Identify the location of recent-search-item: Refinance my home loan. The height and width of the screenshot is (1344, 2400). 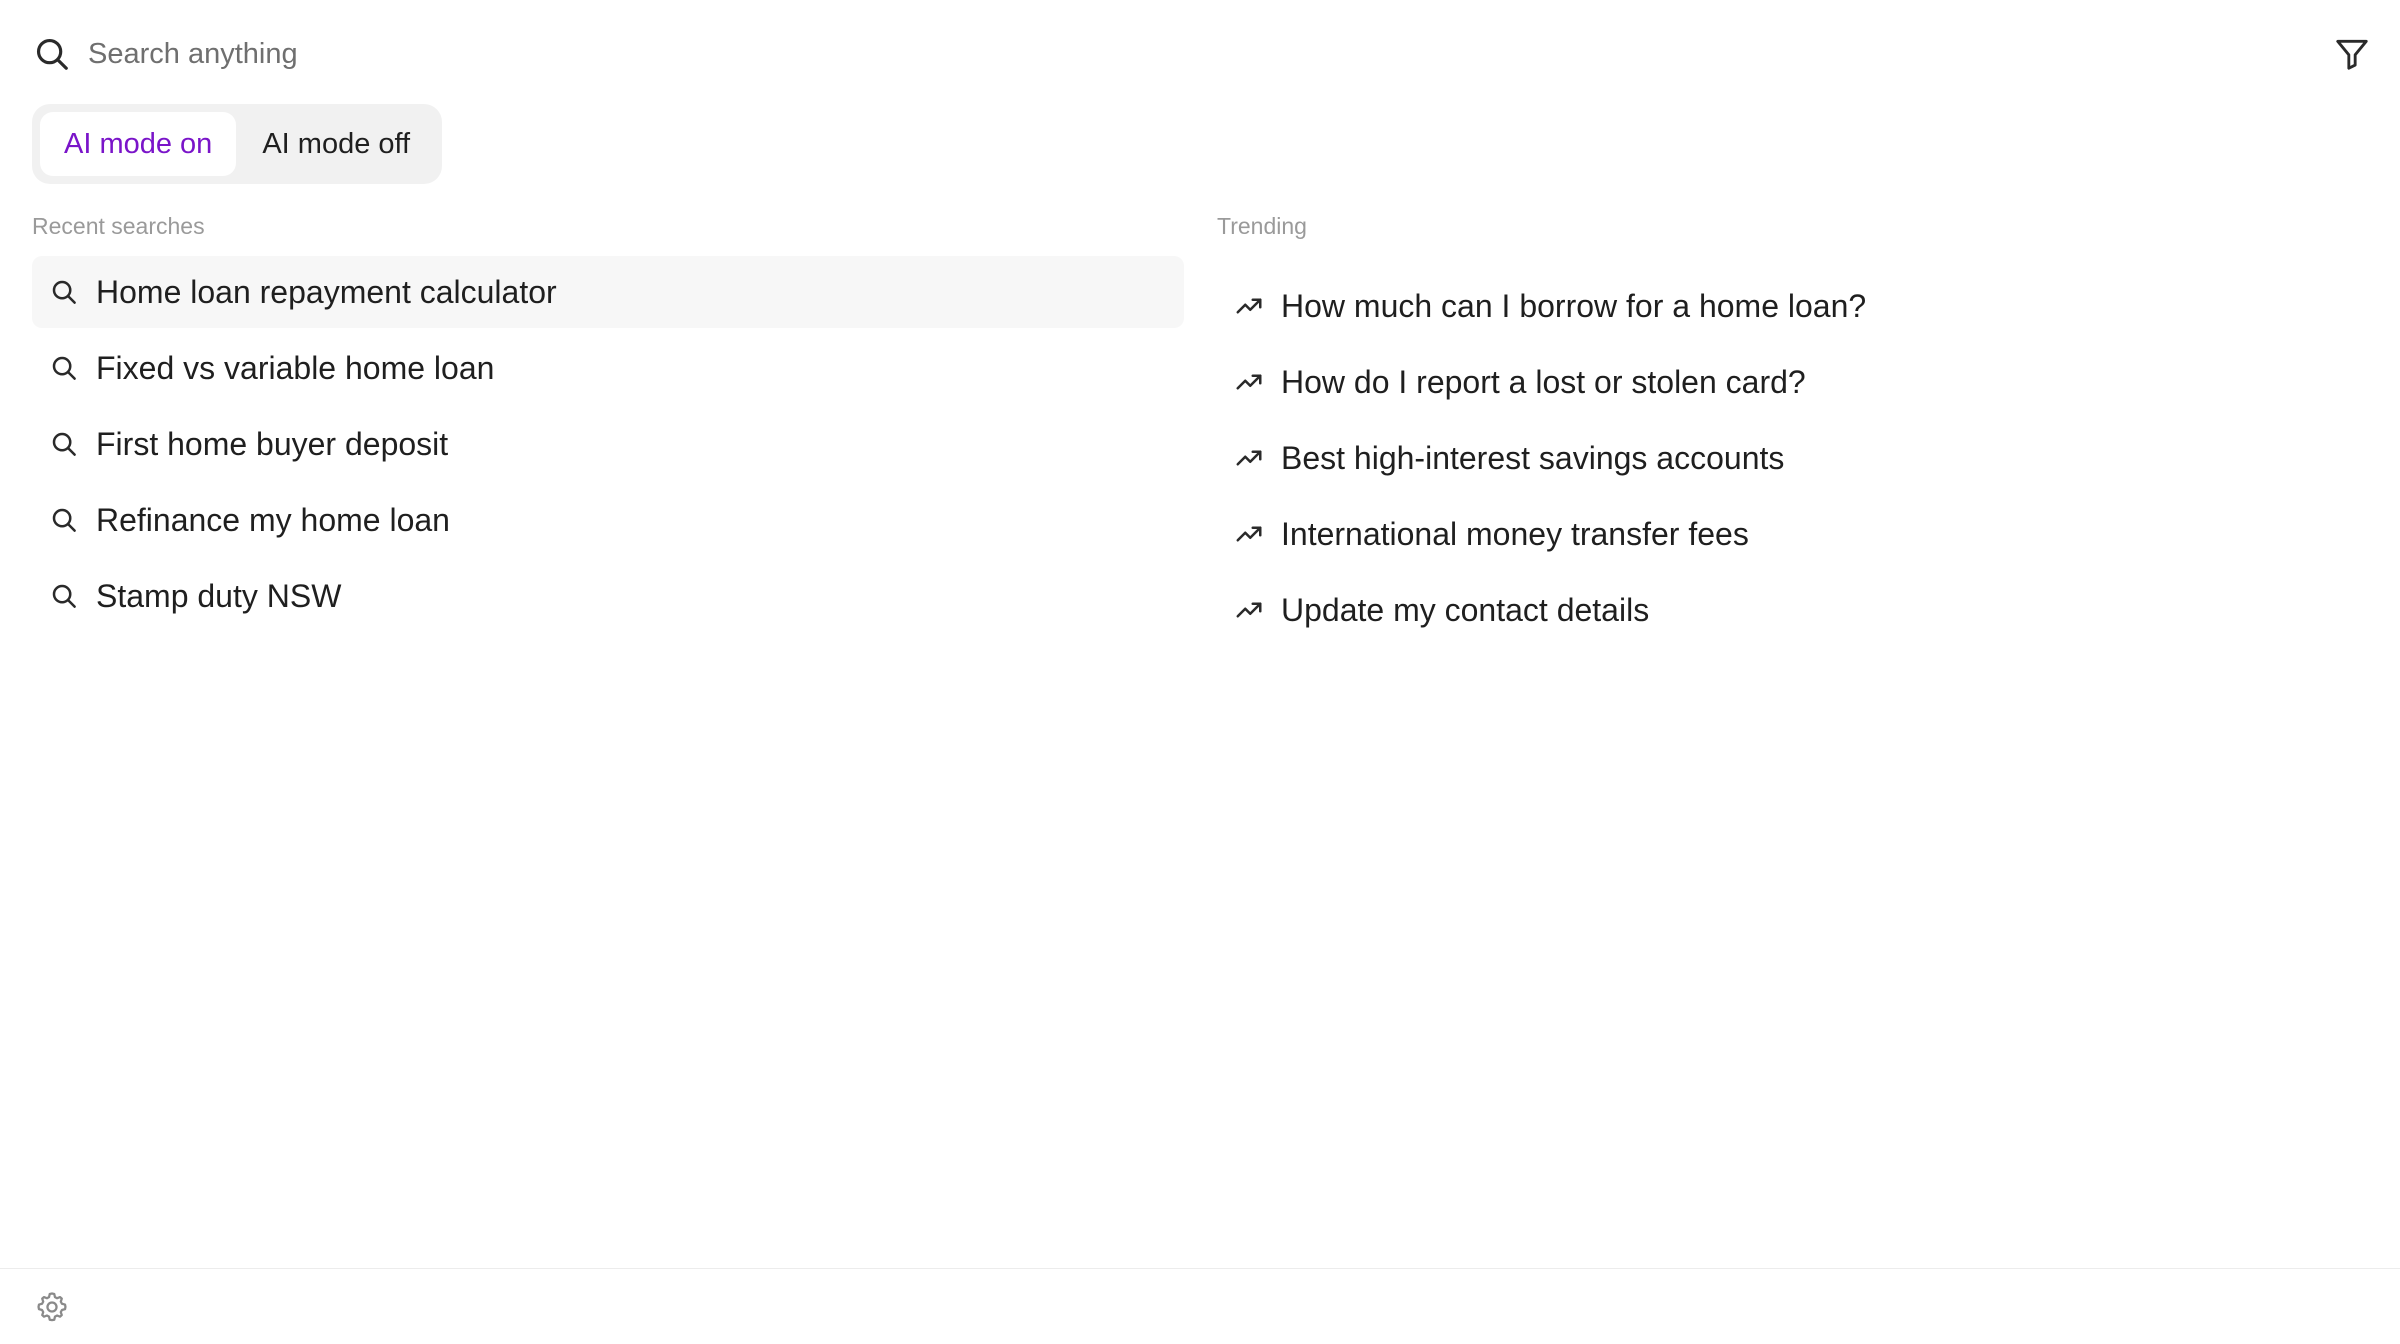
(608, 520).